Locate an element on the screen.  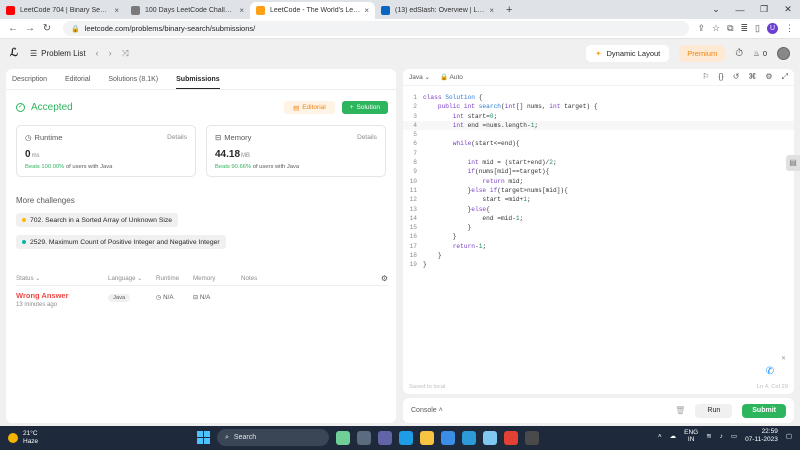
code-line: 14 end =mid-1; is located at coordinates (598, 218).